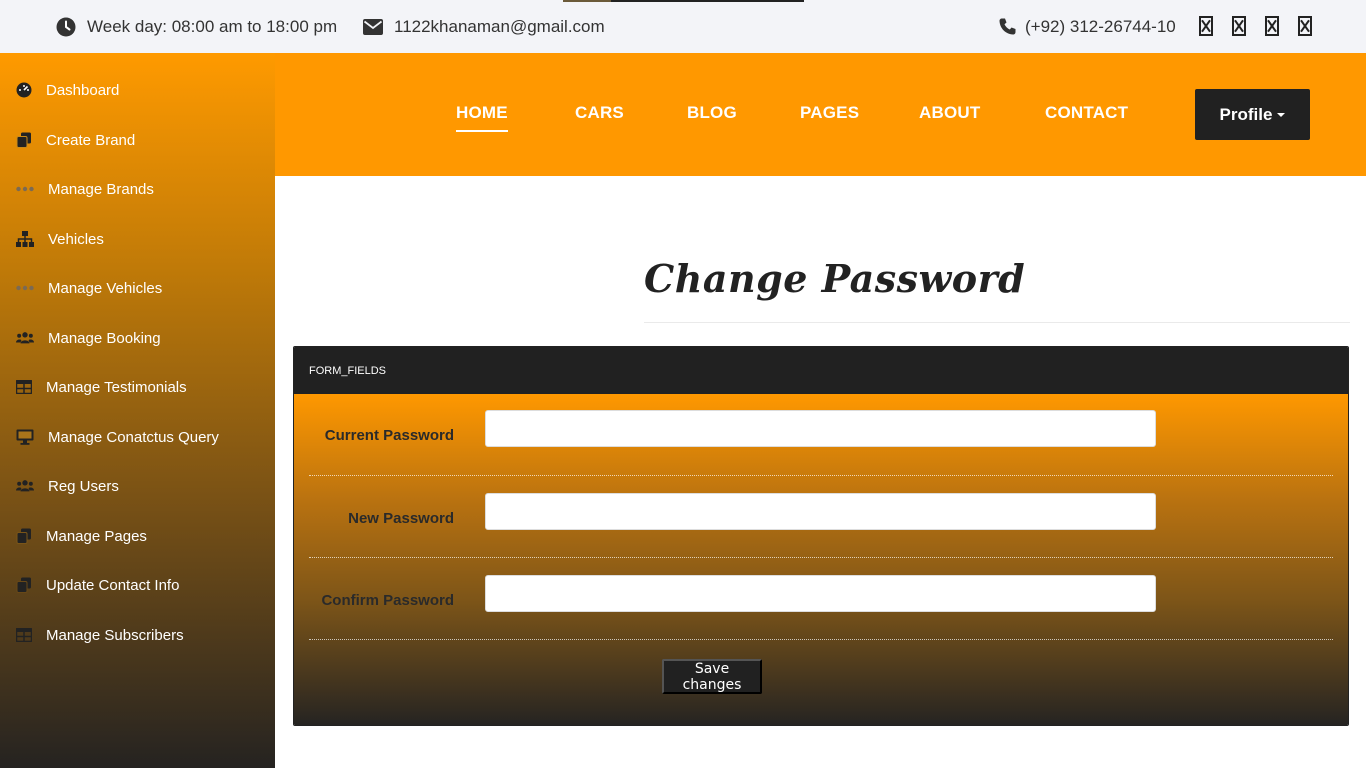 The width and height of the screenshot is (1366, 768). I want to click on clock-icon, so click(66, 27).